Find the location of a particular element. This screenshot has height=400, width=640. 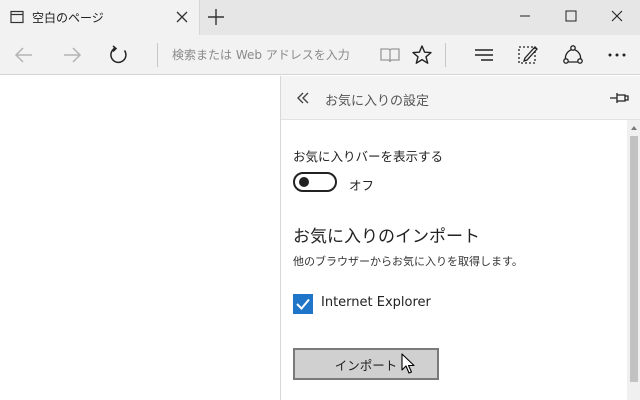

back-arrow-icon is located at coordinates (24, 55).